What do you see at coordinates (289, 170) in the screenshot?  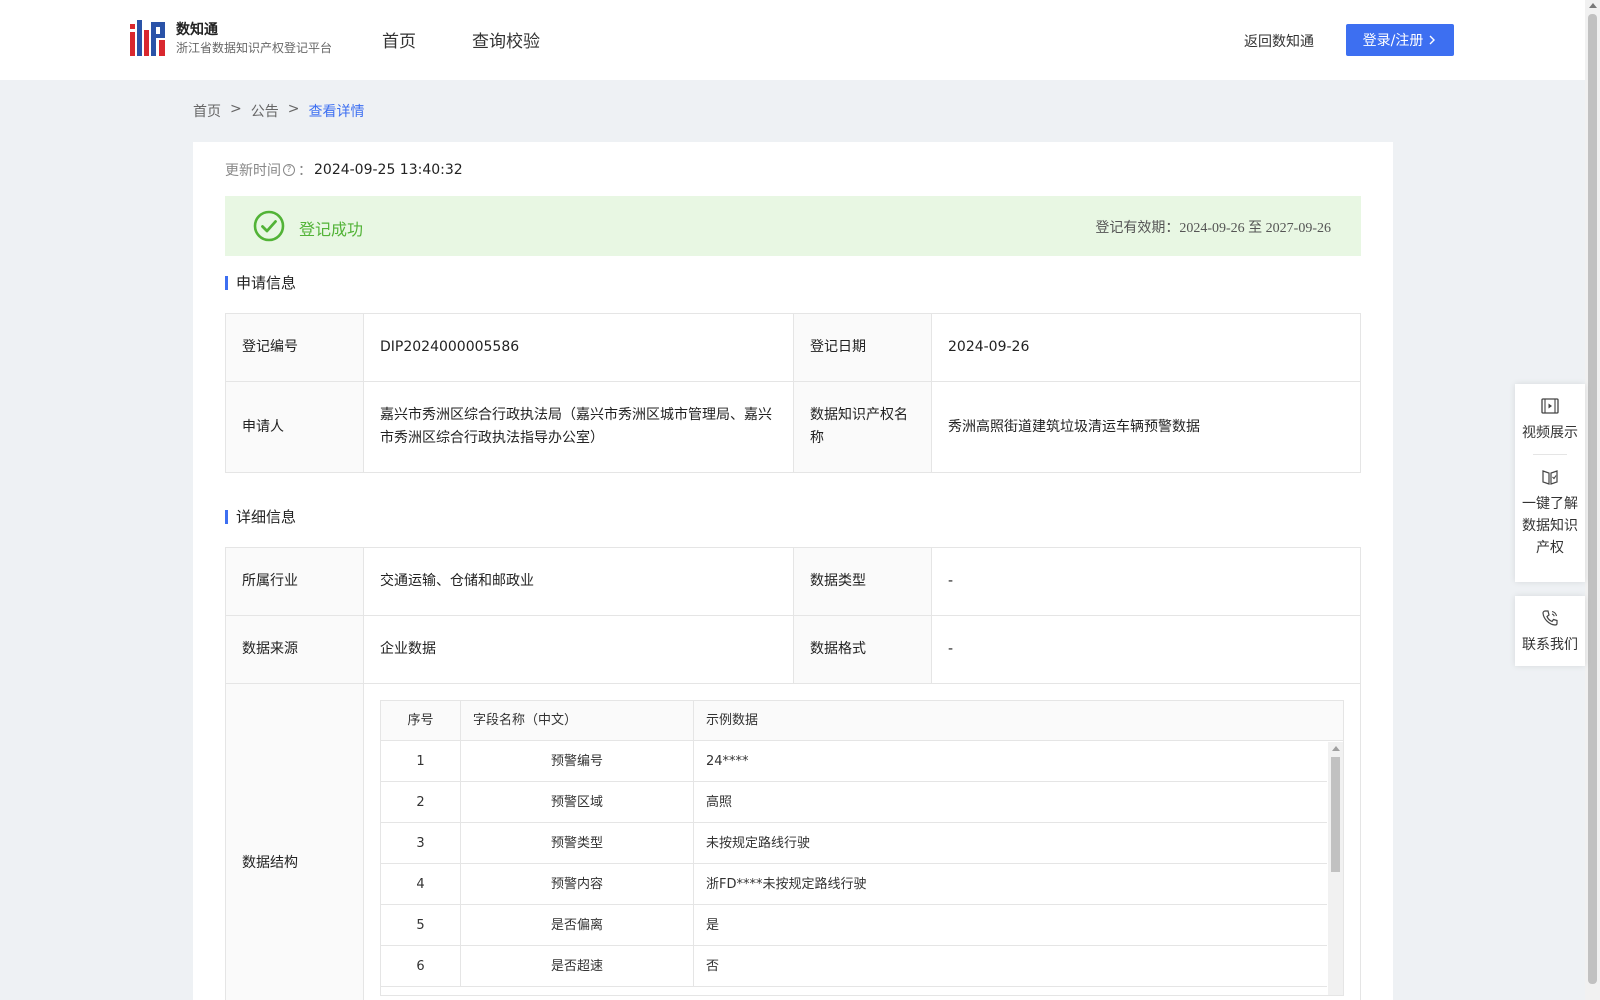 I see `help-icon: ?` at bounding box center [289, 170].